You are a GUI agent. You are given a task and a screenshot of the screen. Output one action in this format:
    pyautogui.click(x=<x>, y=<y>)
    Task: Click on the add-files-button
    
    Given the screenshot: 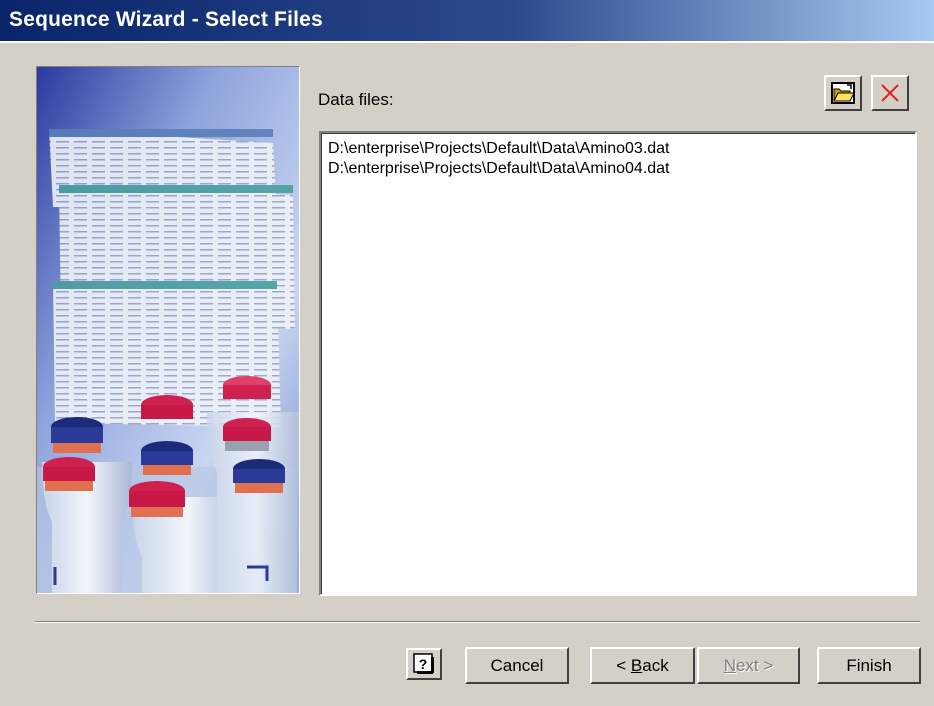 What is the action you would take?
    pyautogui.click(x=843, y=93)
    